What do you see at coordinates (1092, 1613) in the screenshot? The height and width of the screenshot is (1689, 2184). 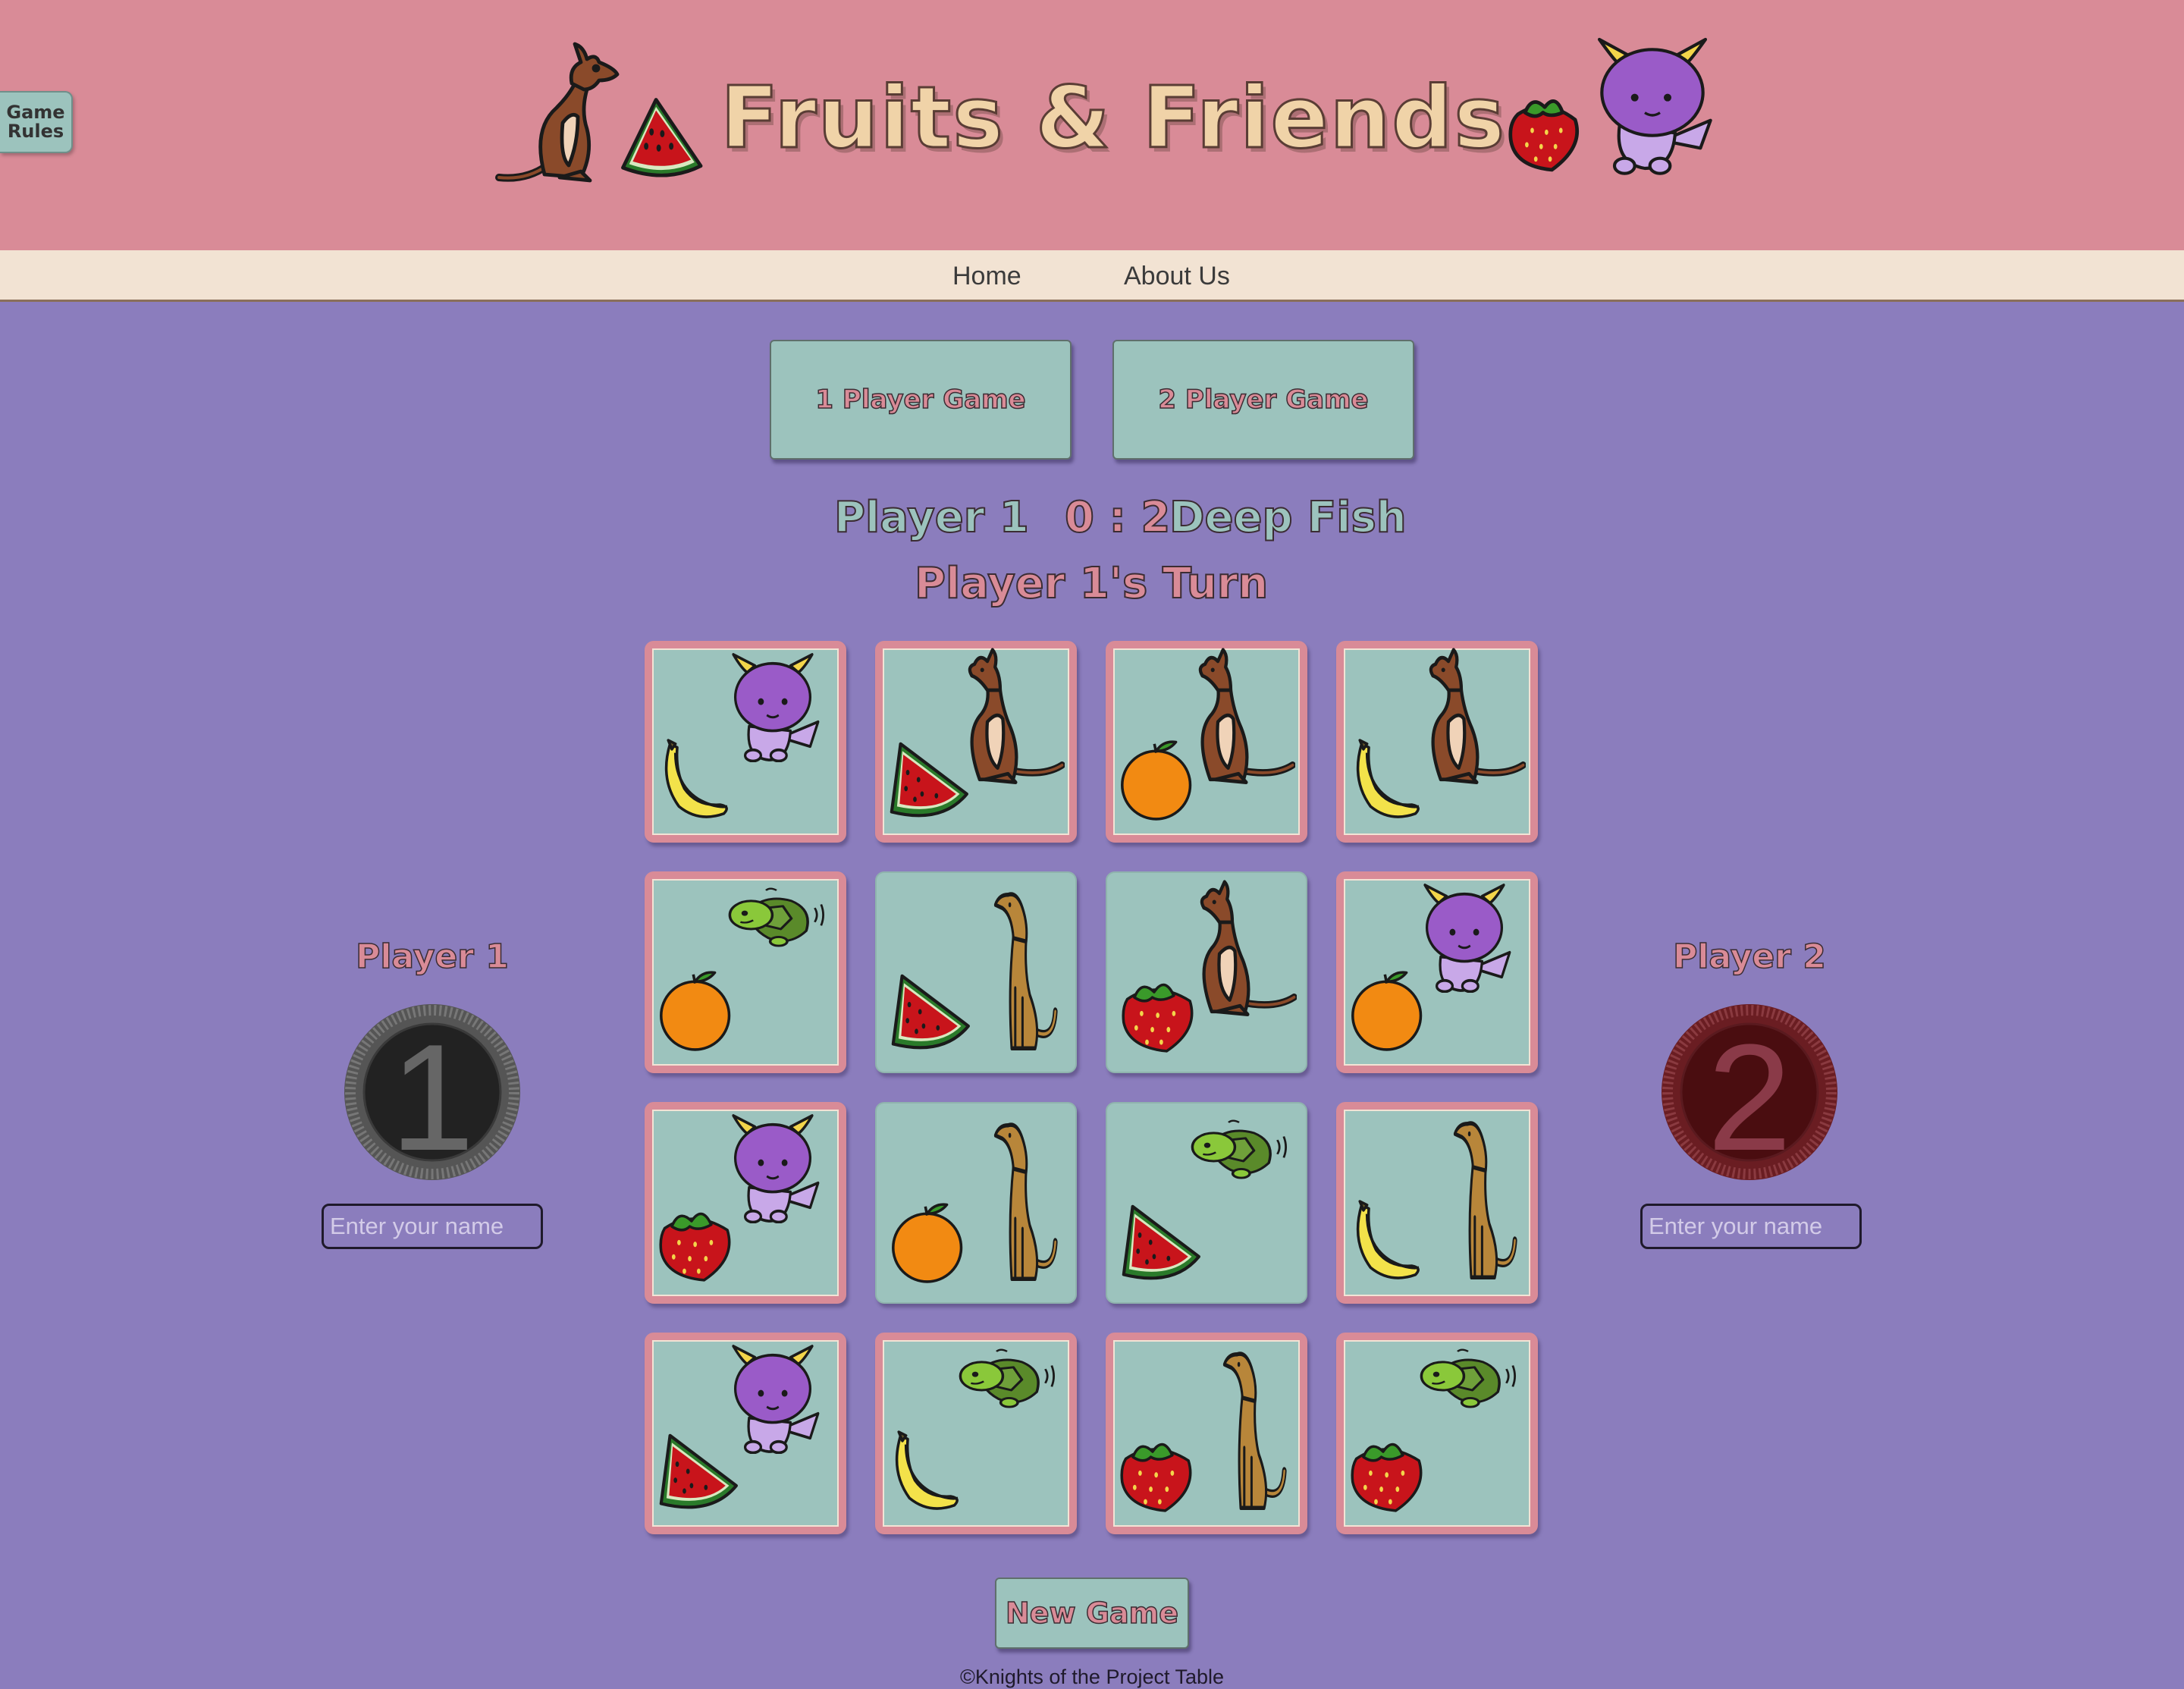 I see `new-game-button: New Game` at bounding box center [1092, 1613].